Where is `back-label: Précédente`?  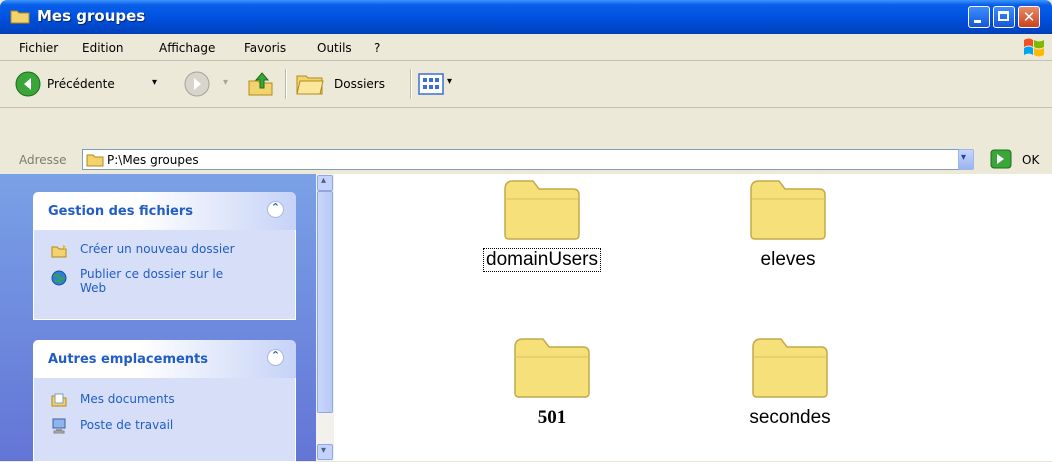
back-label: Précédente is located at coordinates (81, 84).